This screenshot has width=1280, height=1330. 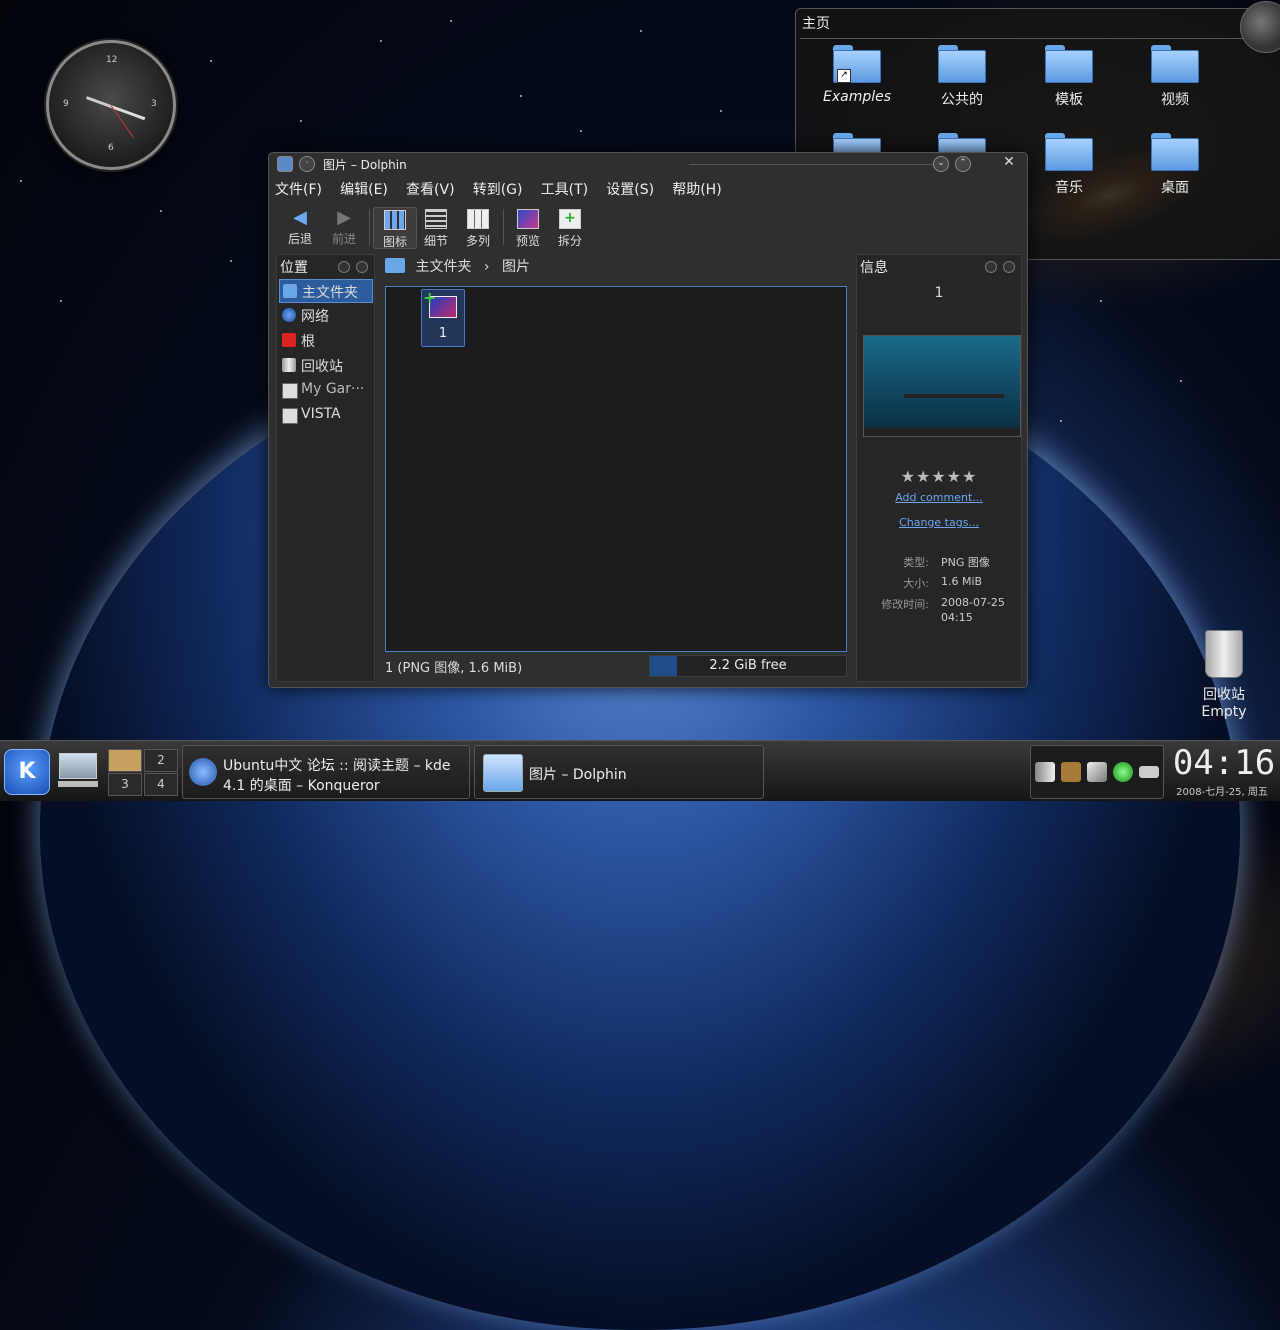 I want to click on pager-desktop-2: 2, so click(x=161, y=760).